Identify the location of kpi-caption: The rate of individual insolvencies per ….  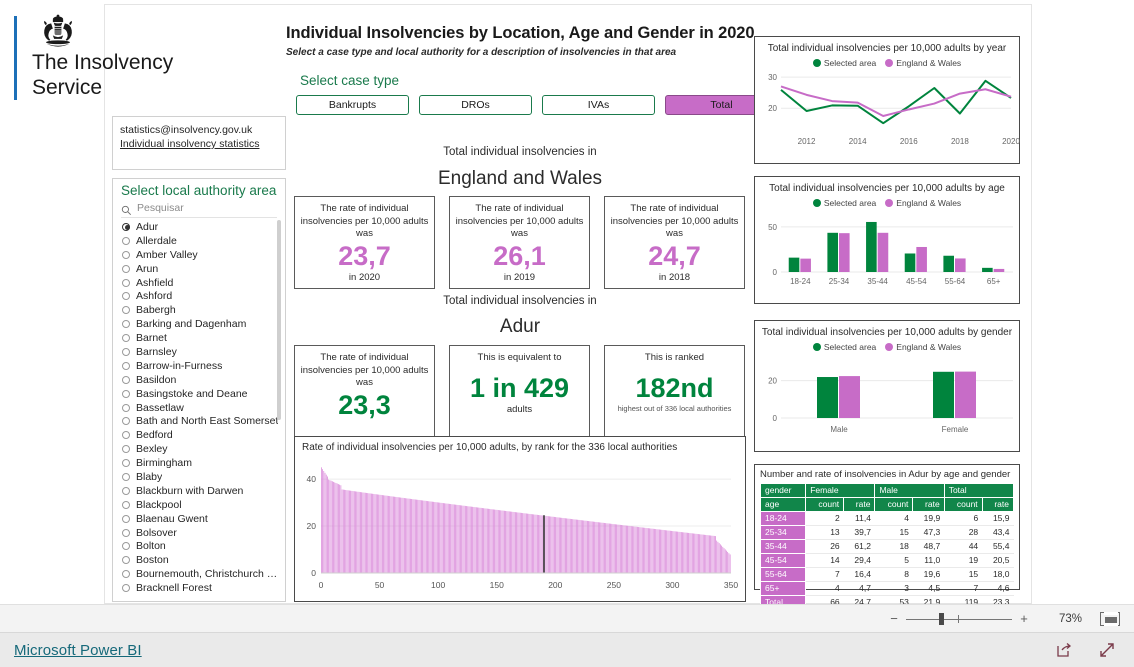
(364, 370).